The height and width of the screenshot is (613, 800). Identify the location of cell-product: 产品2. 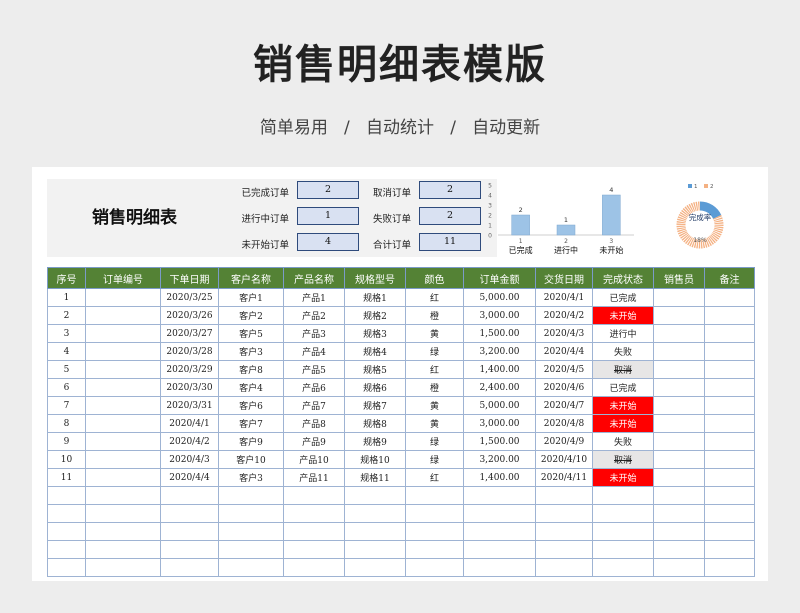
(314, 315).